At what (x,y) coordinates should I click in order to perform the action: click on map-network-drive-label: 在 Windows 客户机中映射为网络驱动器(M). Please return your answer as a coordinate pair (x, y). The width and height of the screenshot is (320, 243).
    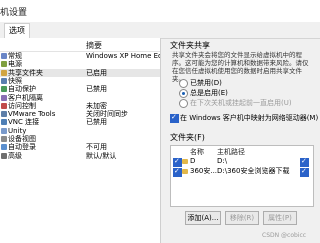
    Looking at the image, I should click on (249, 118).